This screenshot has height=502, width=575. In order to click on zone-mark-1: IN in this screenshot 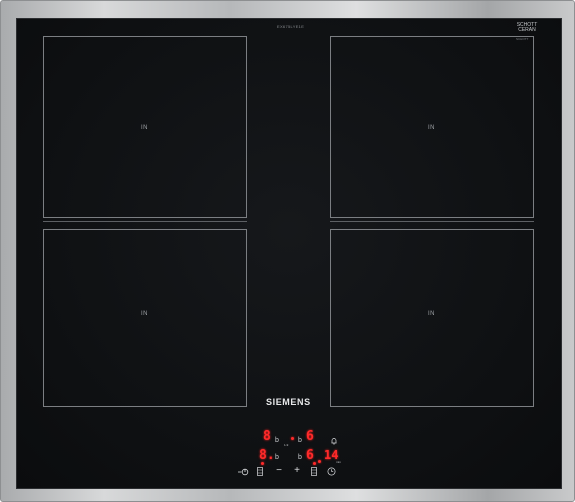, I will do `click(144, 128)`.